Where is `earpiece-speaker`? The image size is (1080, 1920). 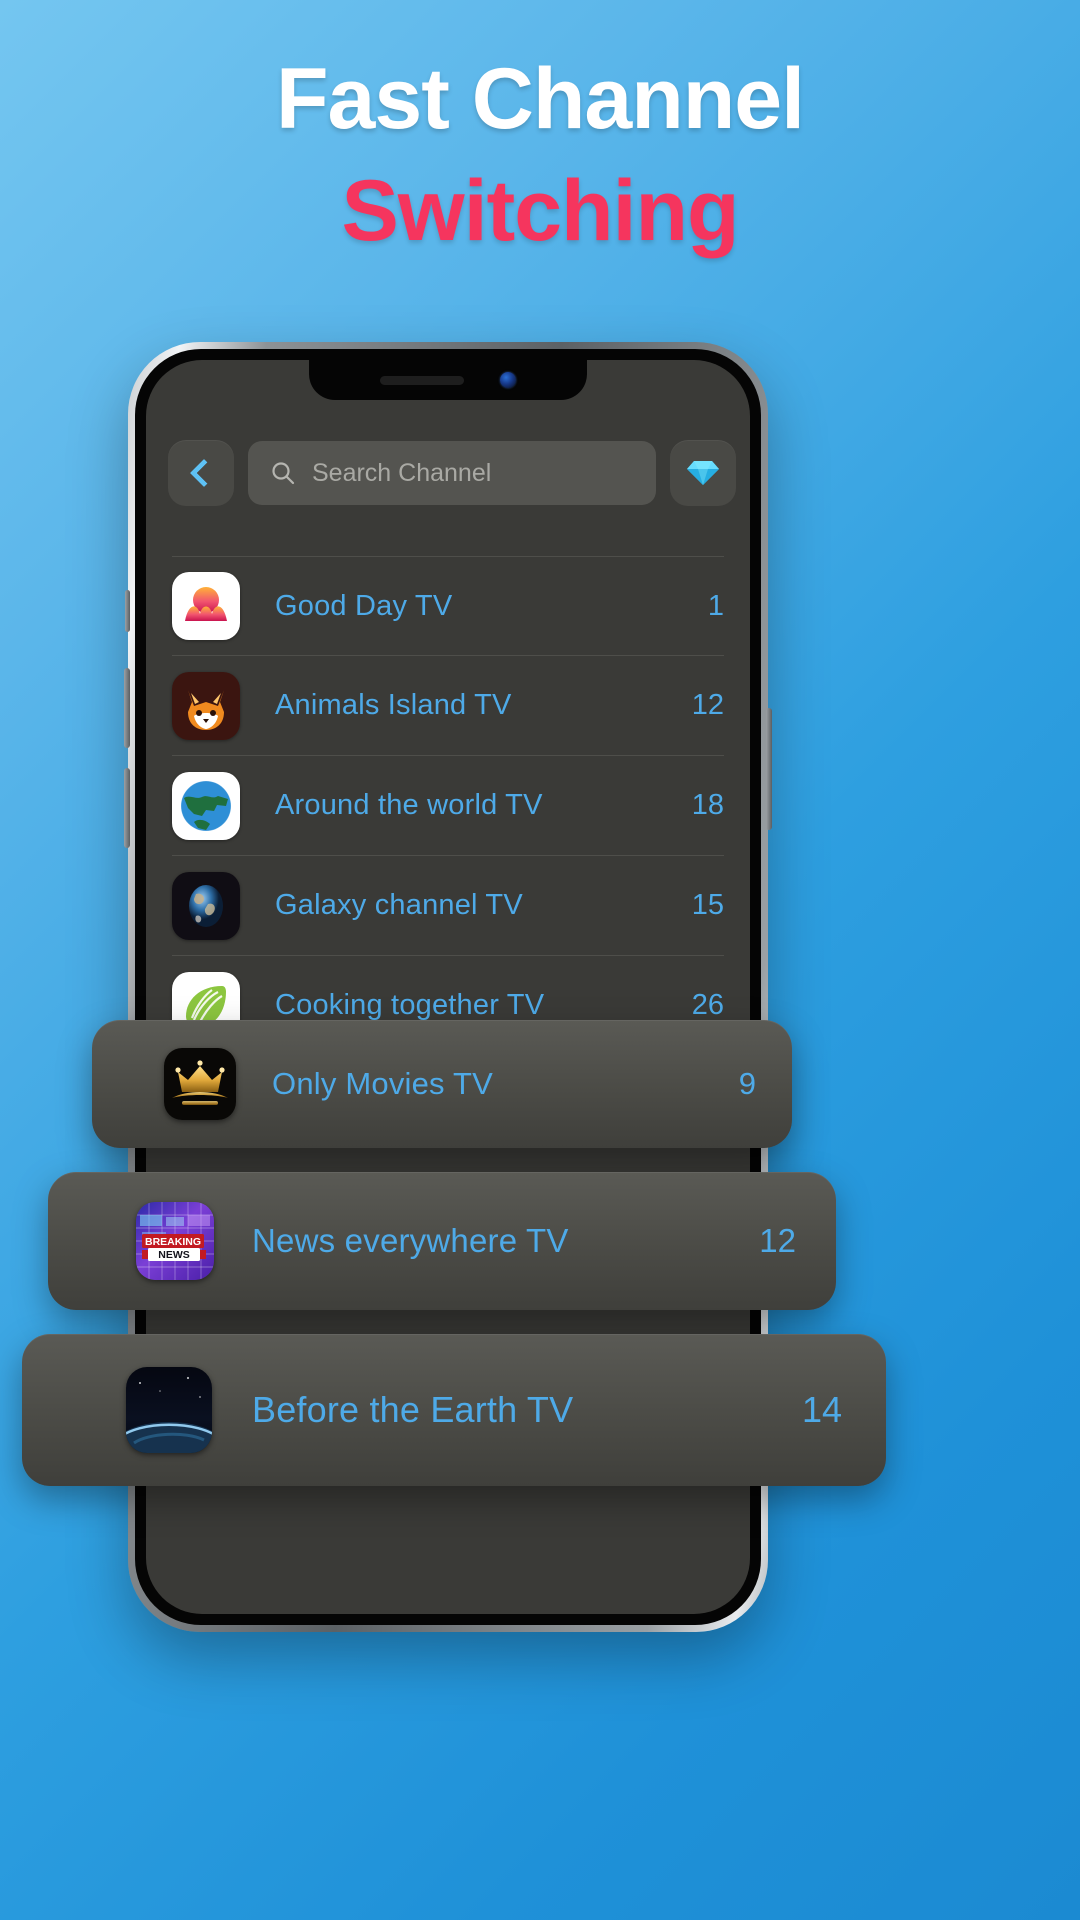
earpiece-speaker is located at coordinates (422, 380).